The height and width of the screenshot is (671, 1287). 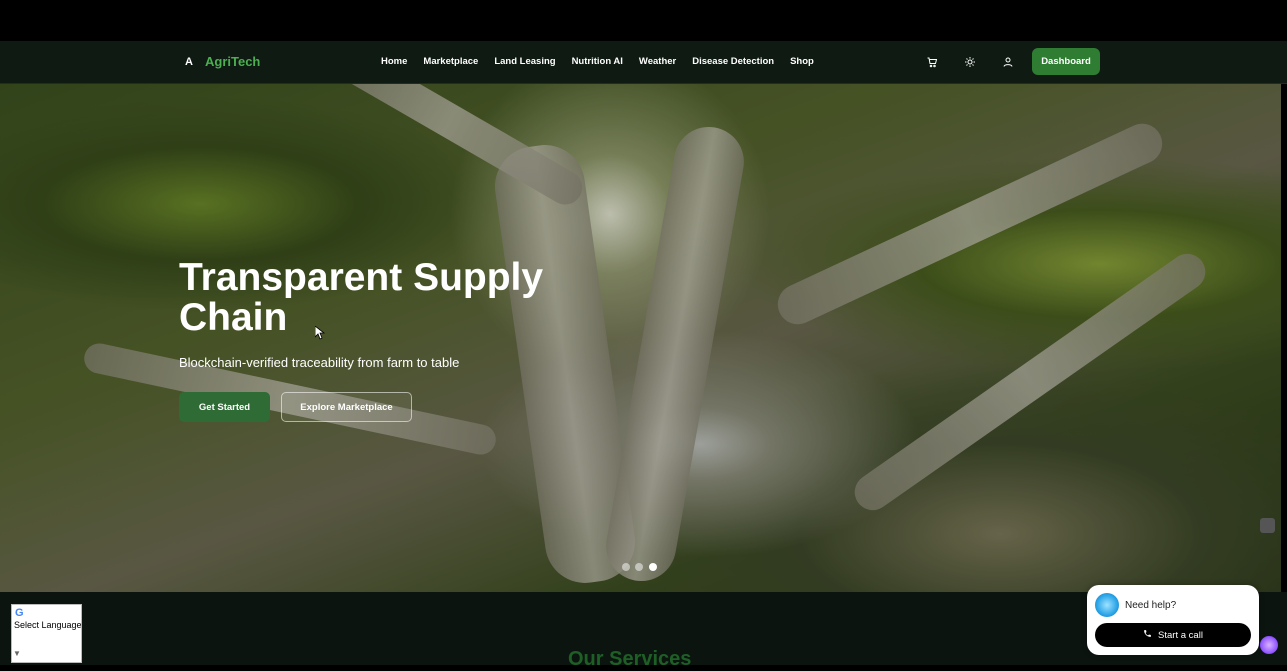 I want to click on nav-link-nutrition-ai: Nutrition AI, so click(x=597, y=61).